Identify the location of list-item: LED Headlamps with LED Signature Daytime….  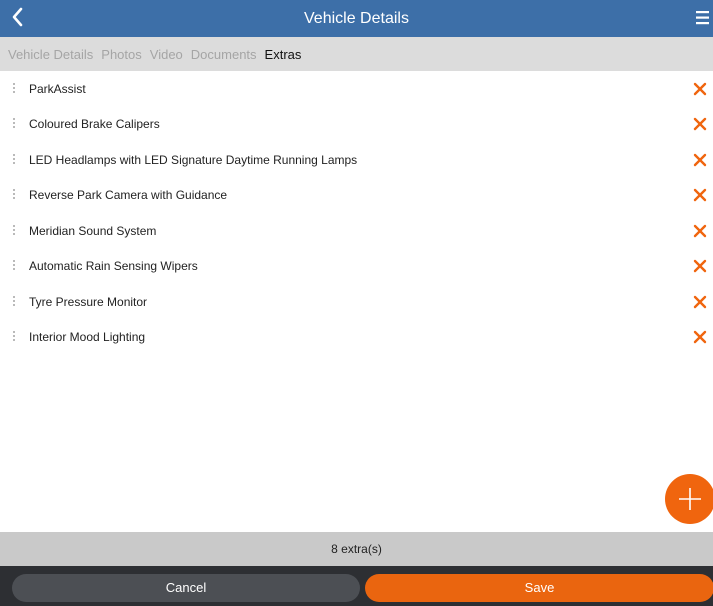
(356, 160).